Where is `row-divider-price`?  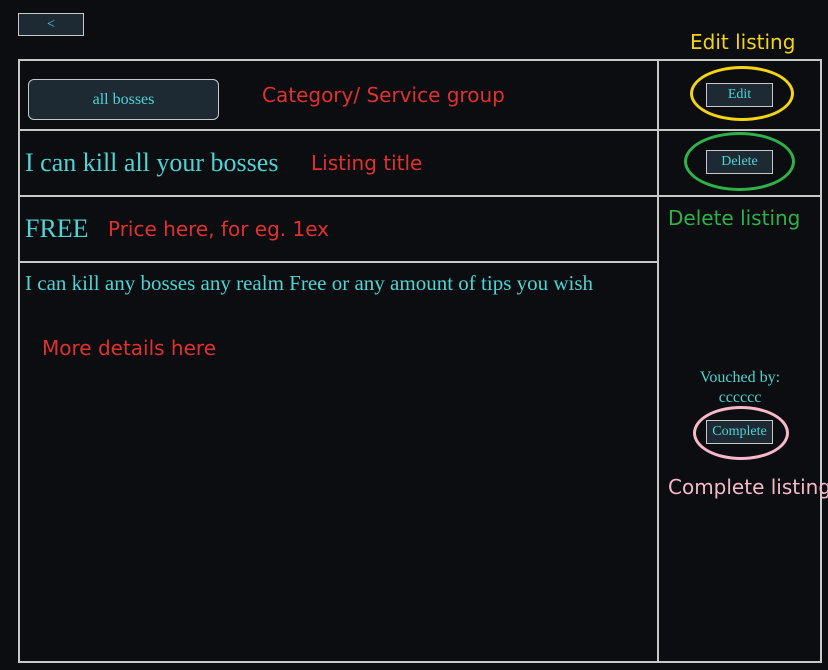 row-divider-price is located at coordinates (338, 262).